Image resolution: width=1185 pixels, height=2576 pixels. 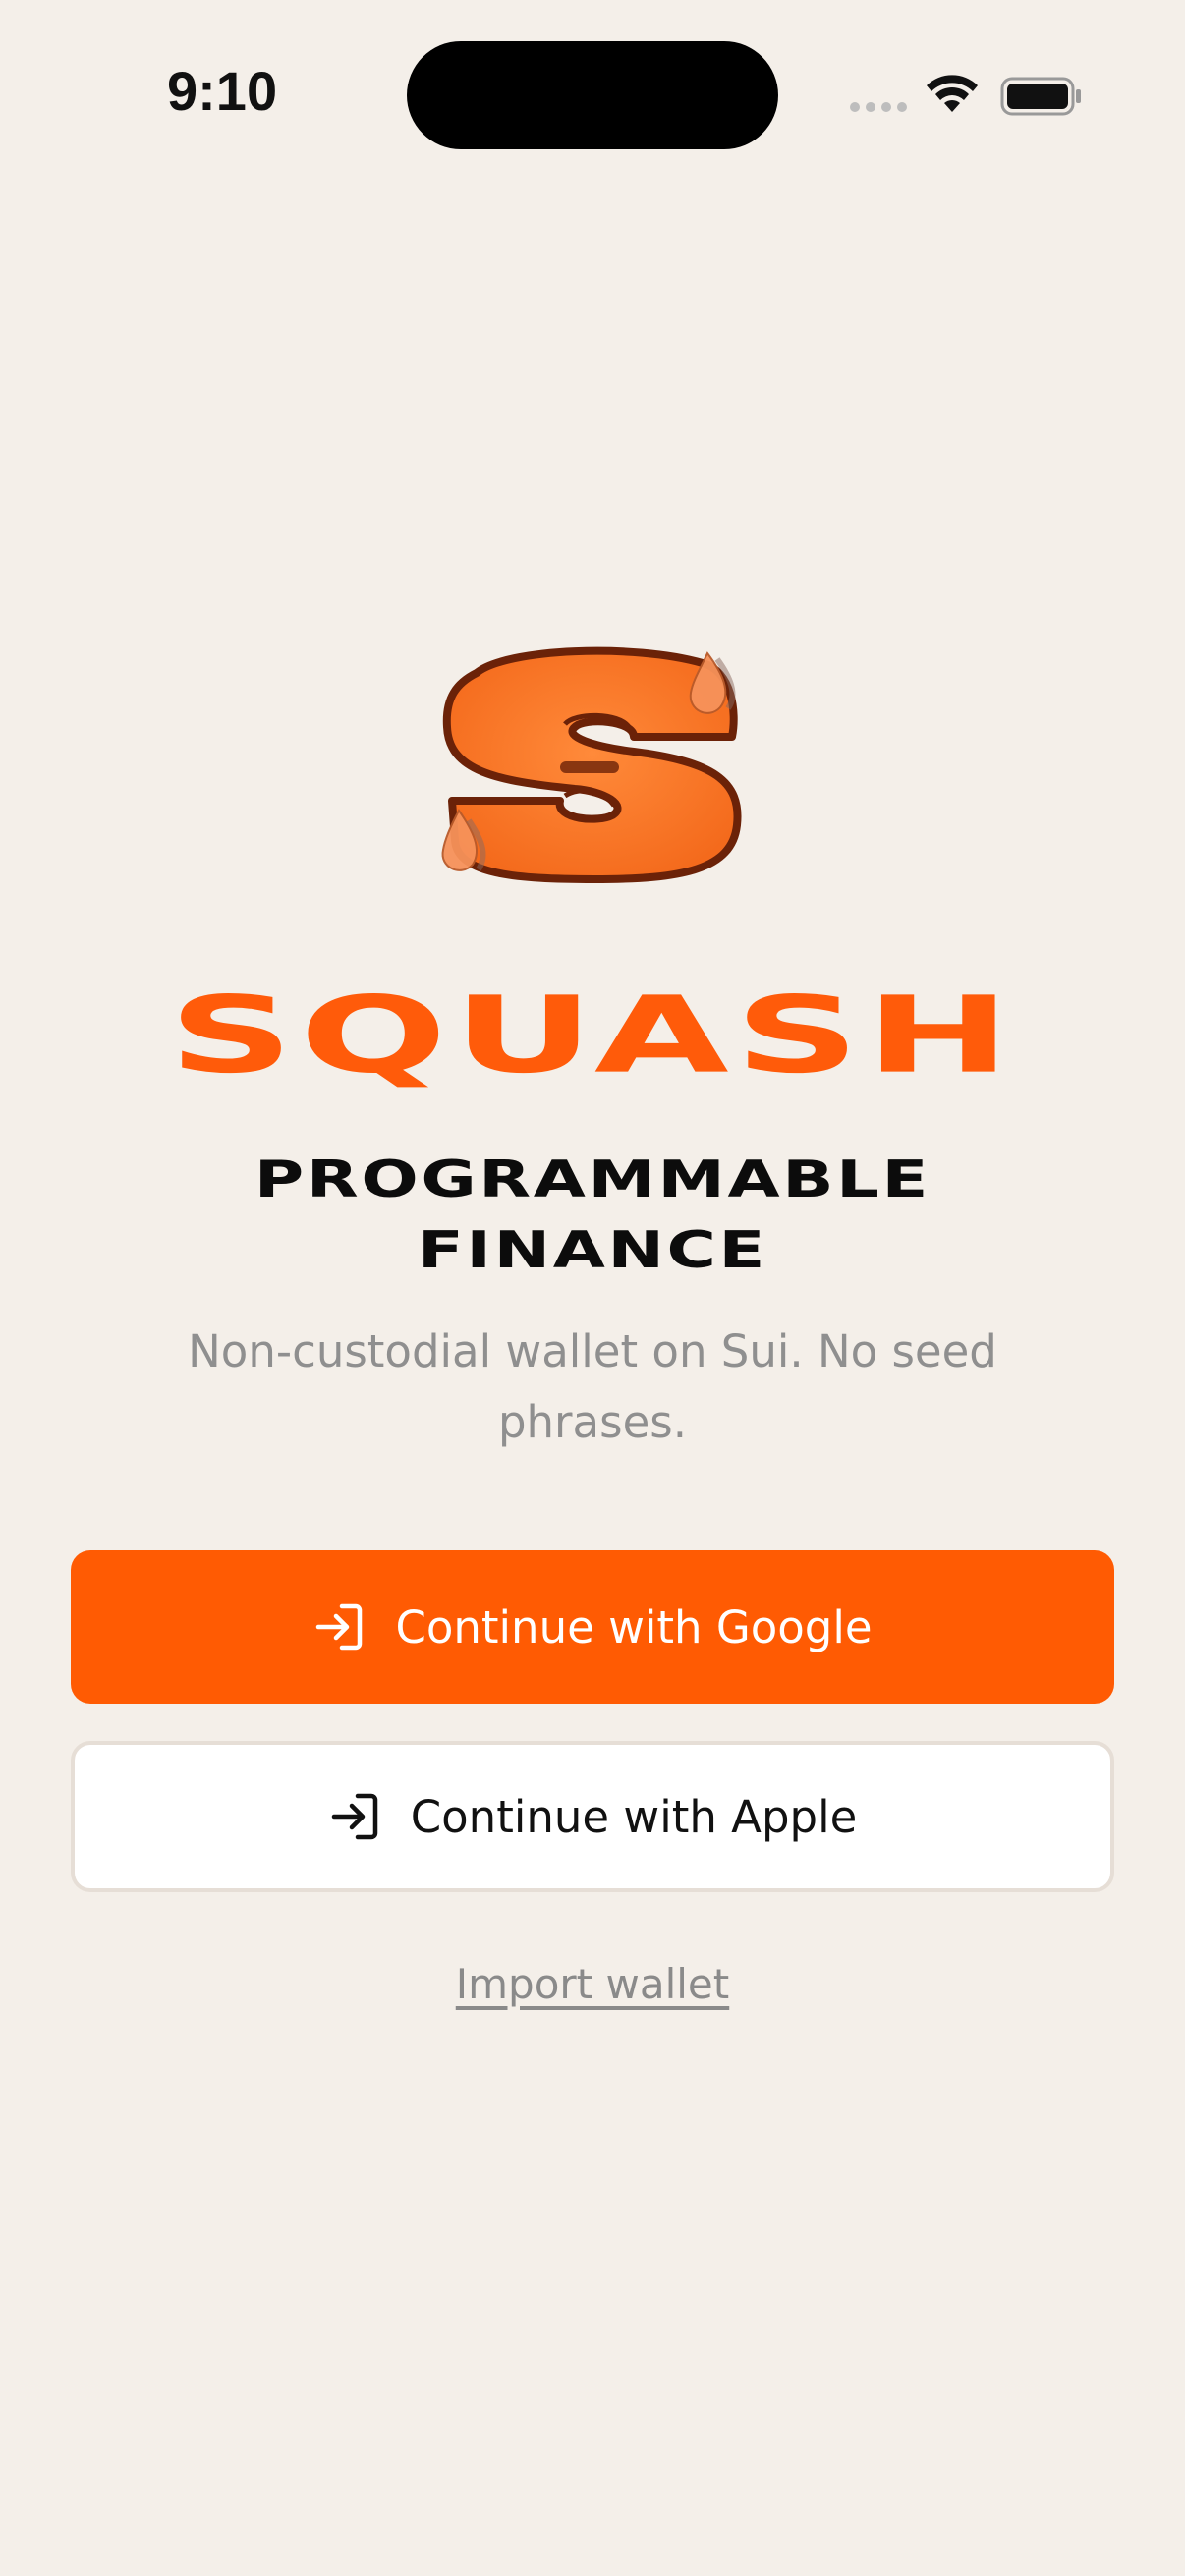 What do you see at coordinates (634, 1816) in the screenshot?
I see `apple-button-label: Continue with Apple` at bounding box center [634, 1816].